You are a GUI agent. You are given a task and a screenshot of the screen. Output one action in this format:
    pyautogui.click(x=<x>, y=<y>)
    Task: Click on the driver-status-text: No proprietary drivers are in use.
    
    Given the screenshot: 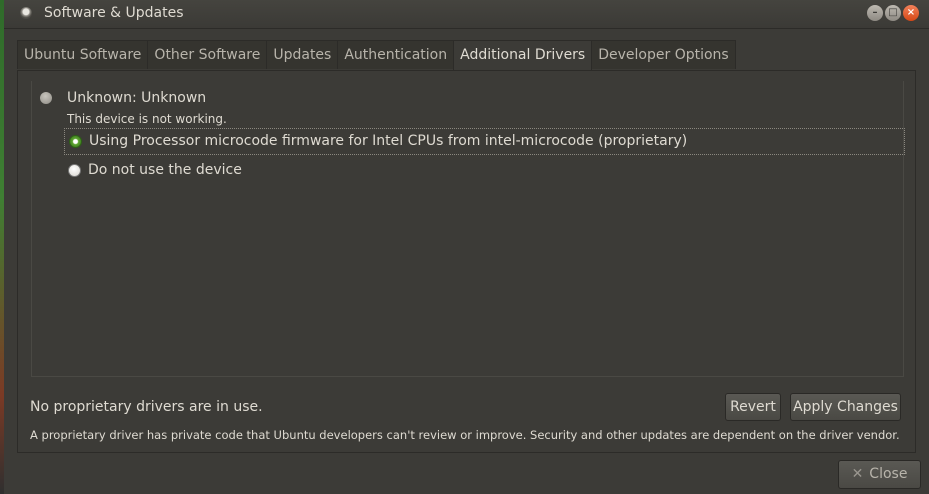 What is the action you would take?
    pyautogui.click(x=146, y=407)
    